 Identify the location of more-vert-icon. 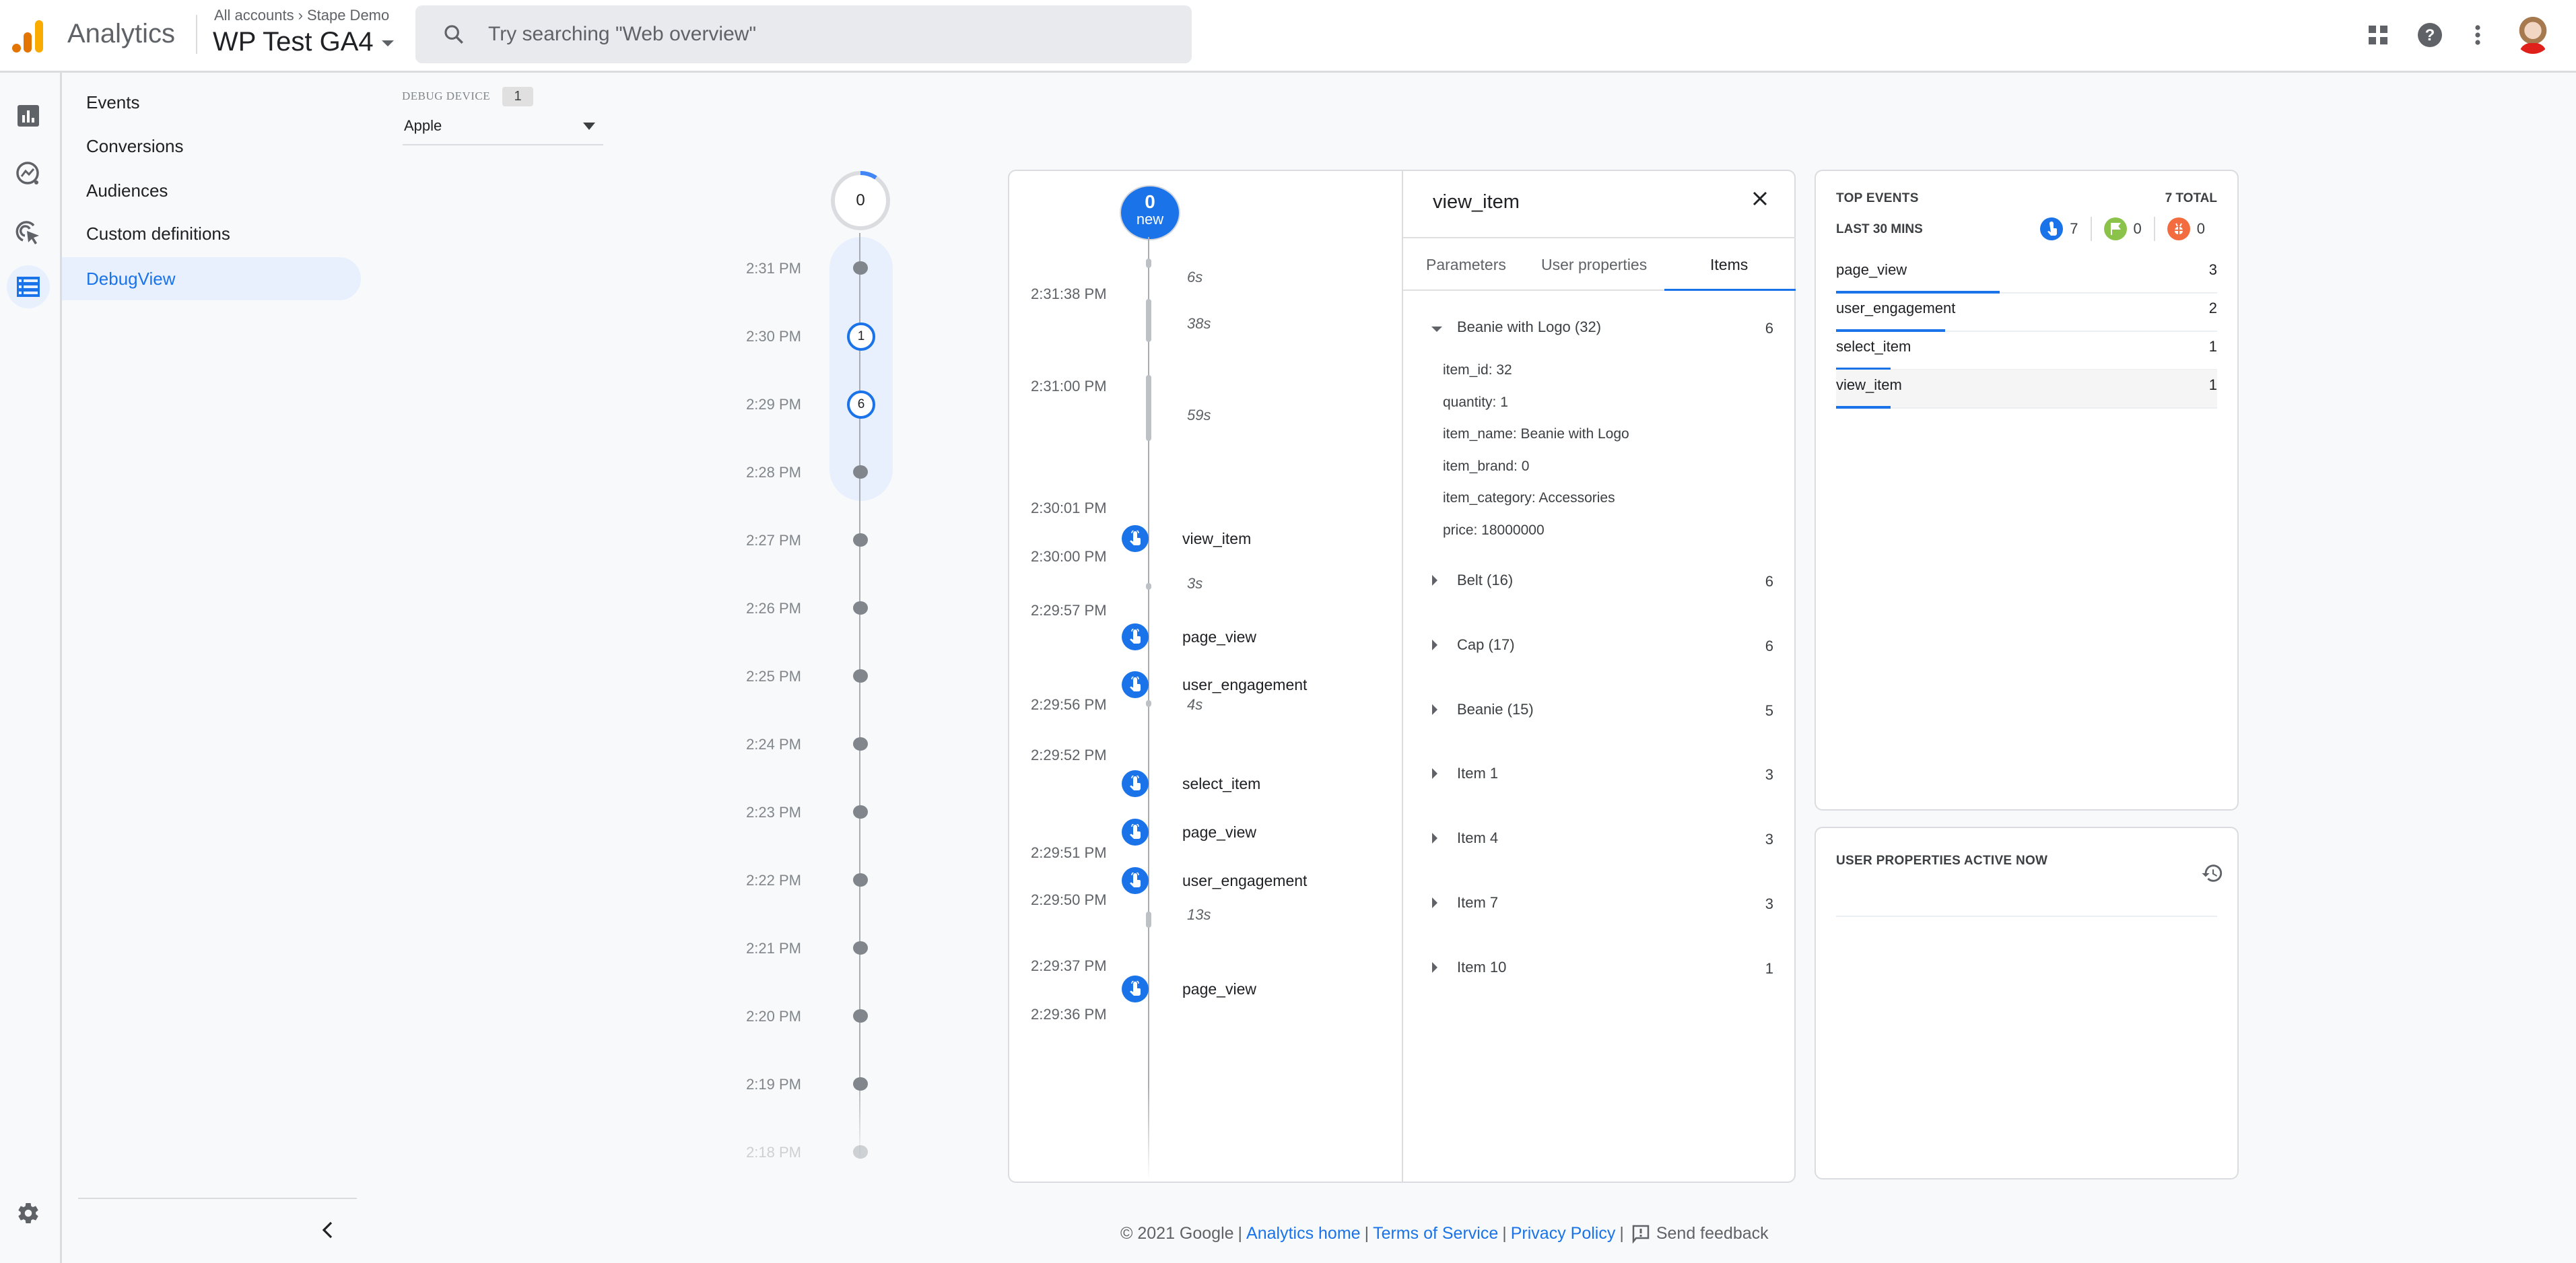
(2478, 35).